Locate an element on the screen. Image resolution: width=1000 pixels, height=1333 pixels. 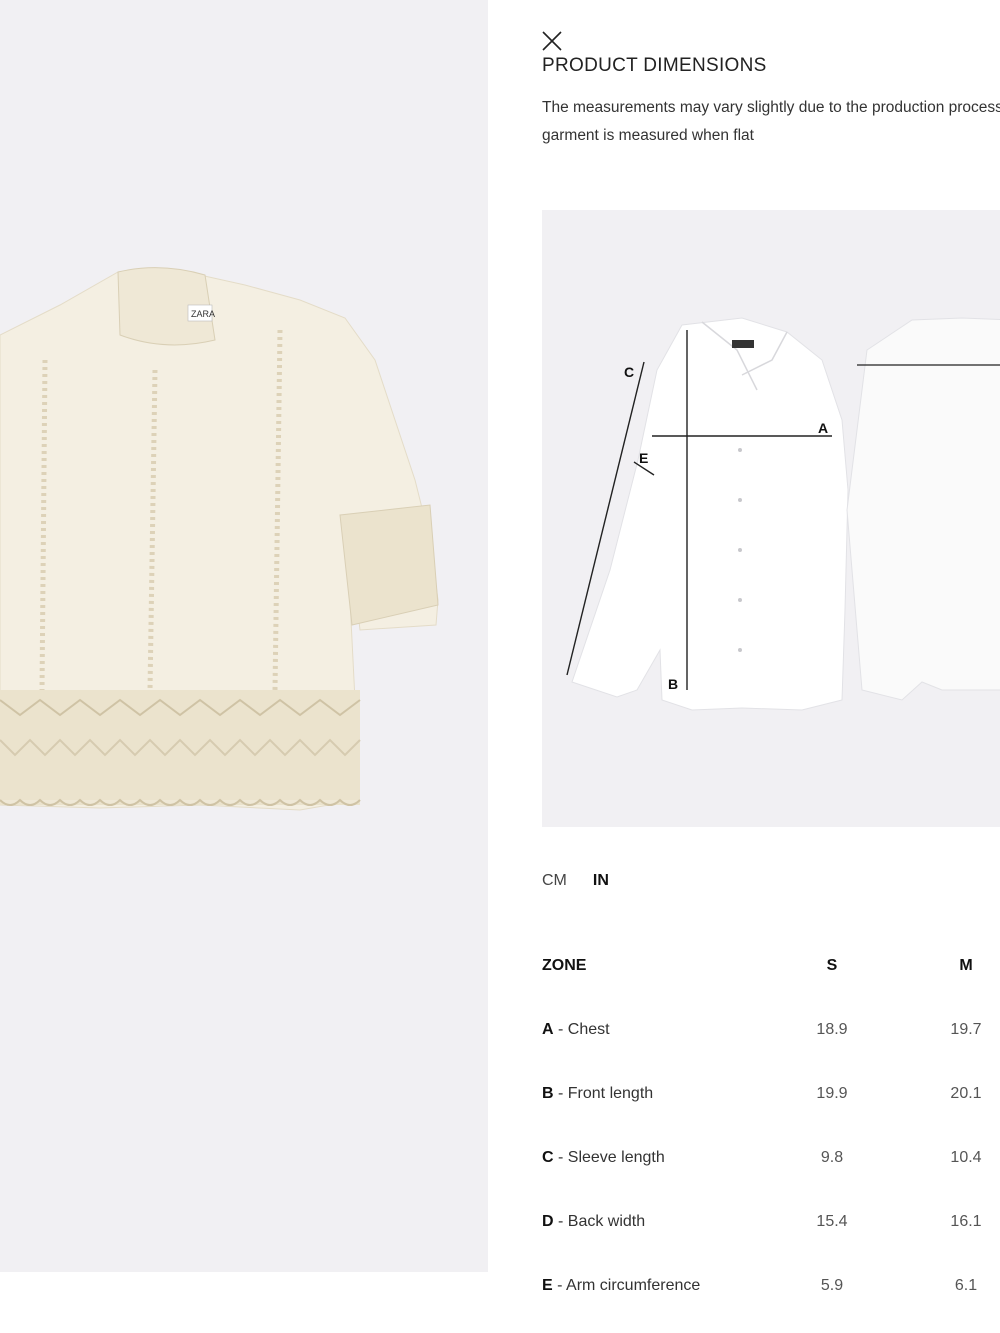
header-size-s: S is located at coordinates (832, 965).